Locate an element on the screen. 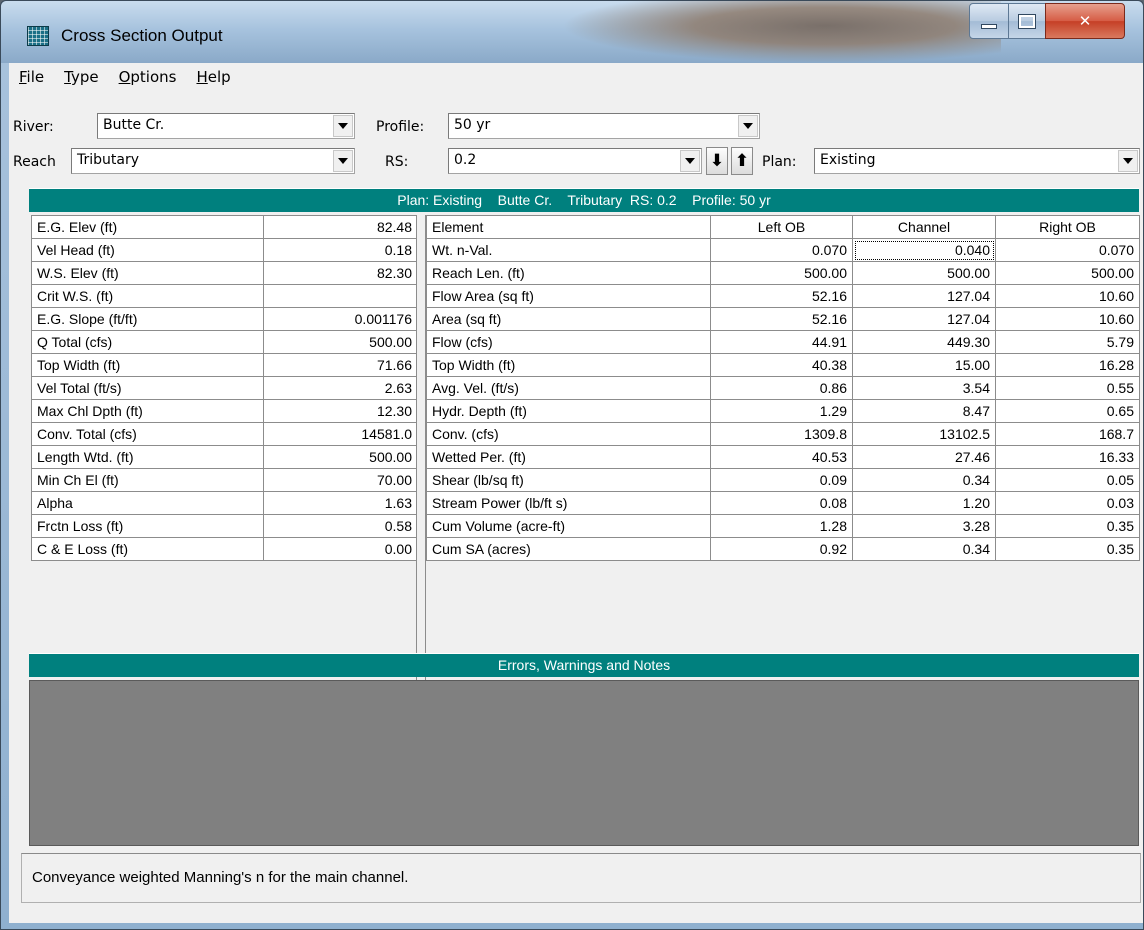 The height and width of the screenshot is (930, 1144). title-bar: Cross Section Output ✕ is located at coordinates (572, 32).